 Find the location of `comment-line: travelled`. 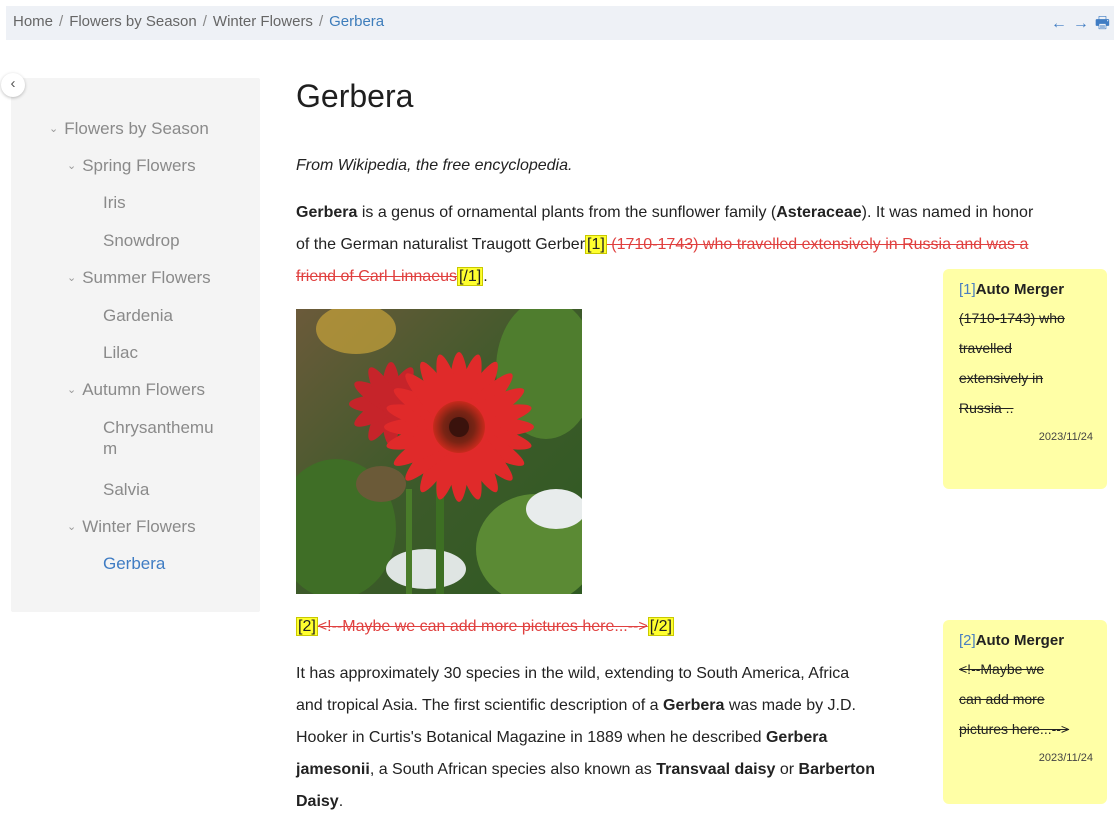

comment-line: travelled is located at coordinates (985, 348).